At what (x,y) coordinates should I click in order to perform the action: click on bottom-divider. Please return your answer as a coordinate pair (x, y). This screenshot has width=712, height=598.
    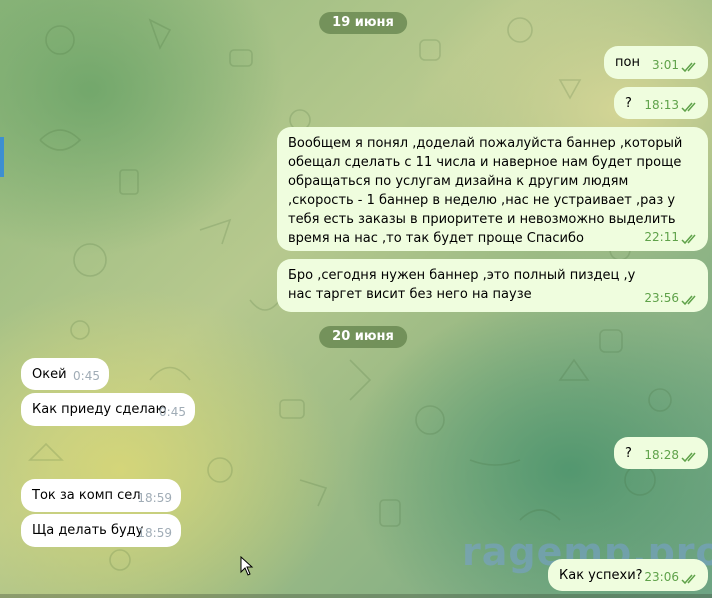
    Looking at the image, I should click on (356, 596).